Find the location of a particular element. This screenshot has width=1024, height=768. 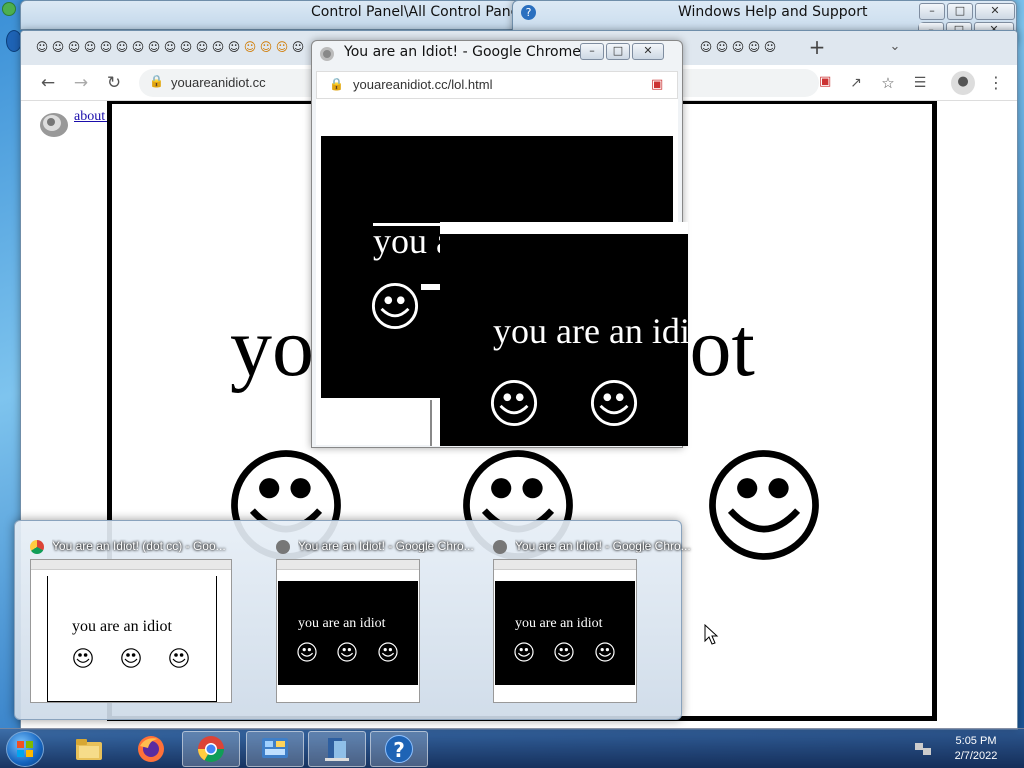

tab-search-button: ⌄ is located at coordinates (895, 48).